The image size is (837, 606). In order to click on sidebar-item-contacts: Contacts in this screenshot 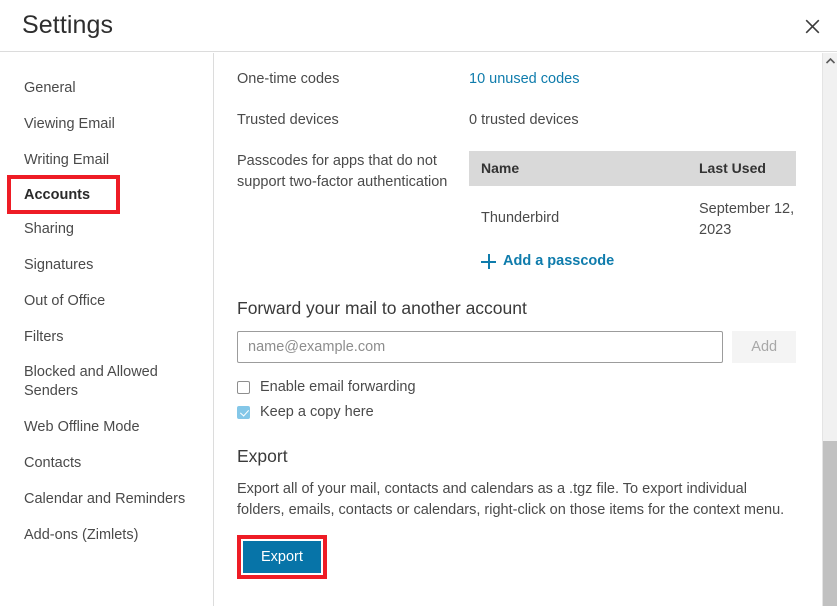, I will do `click(106, 463)`.